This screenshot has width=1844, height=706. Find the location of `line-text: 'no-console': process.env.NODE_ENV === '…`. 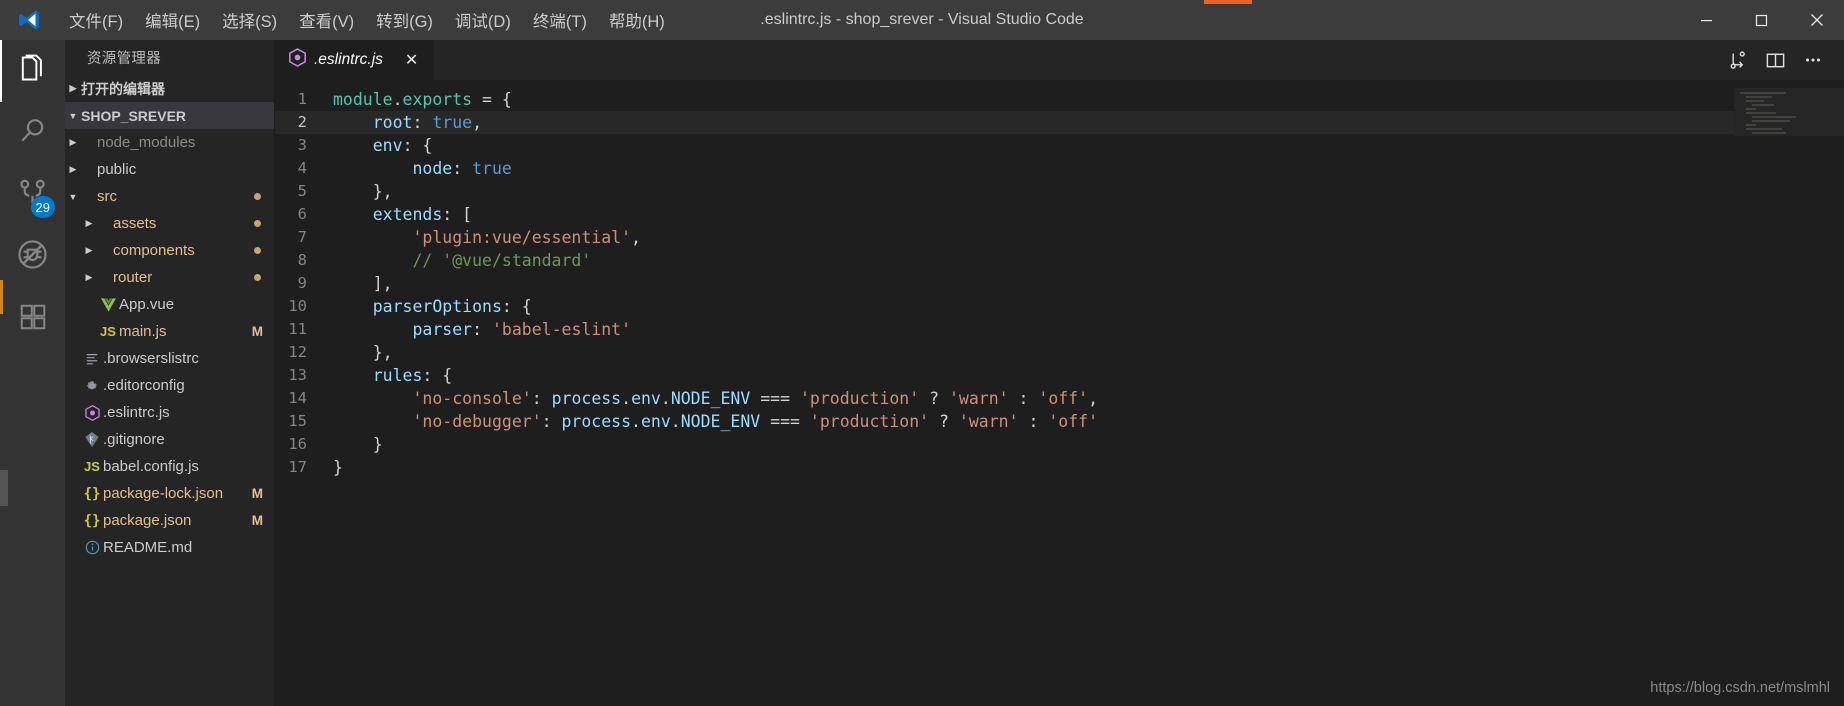

line-text: 'no-console': process.env.NODE_ENV === '… is located at coordinates (755, 398).